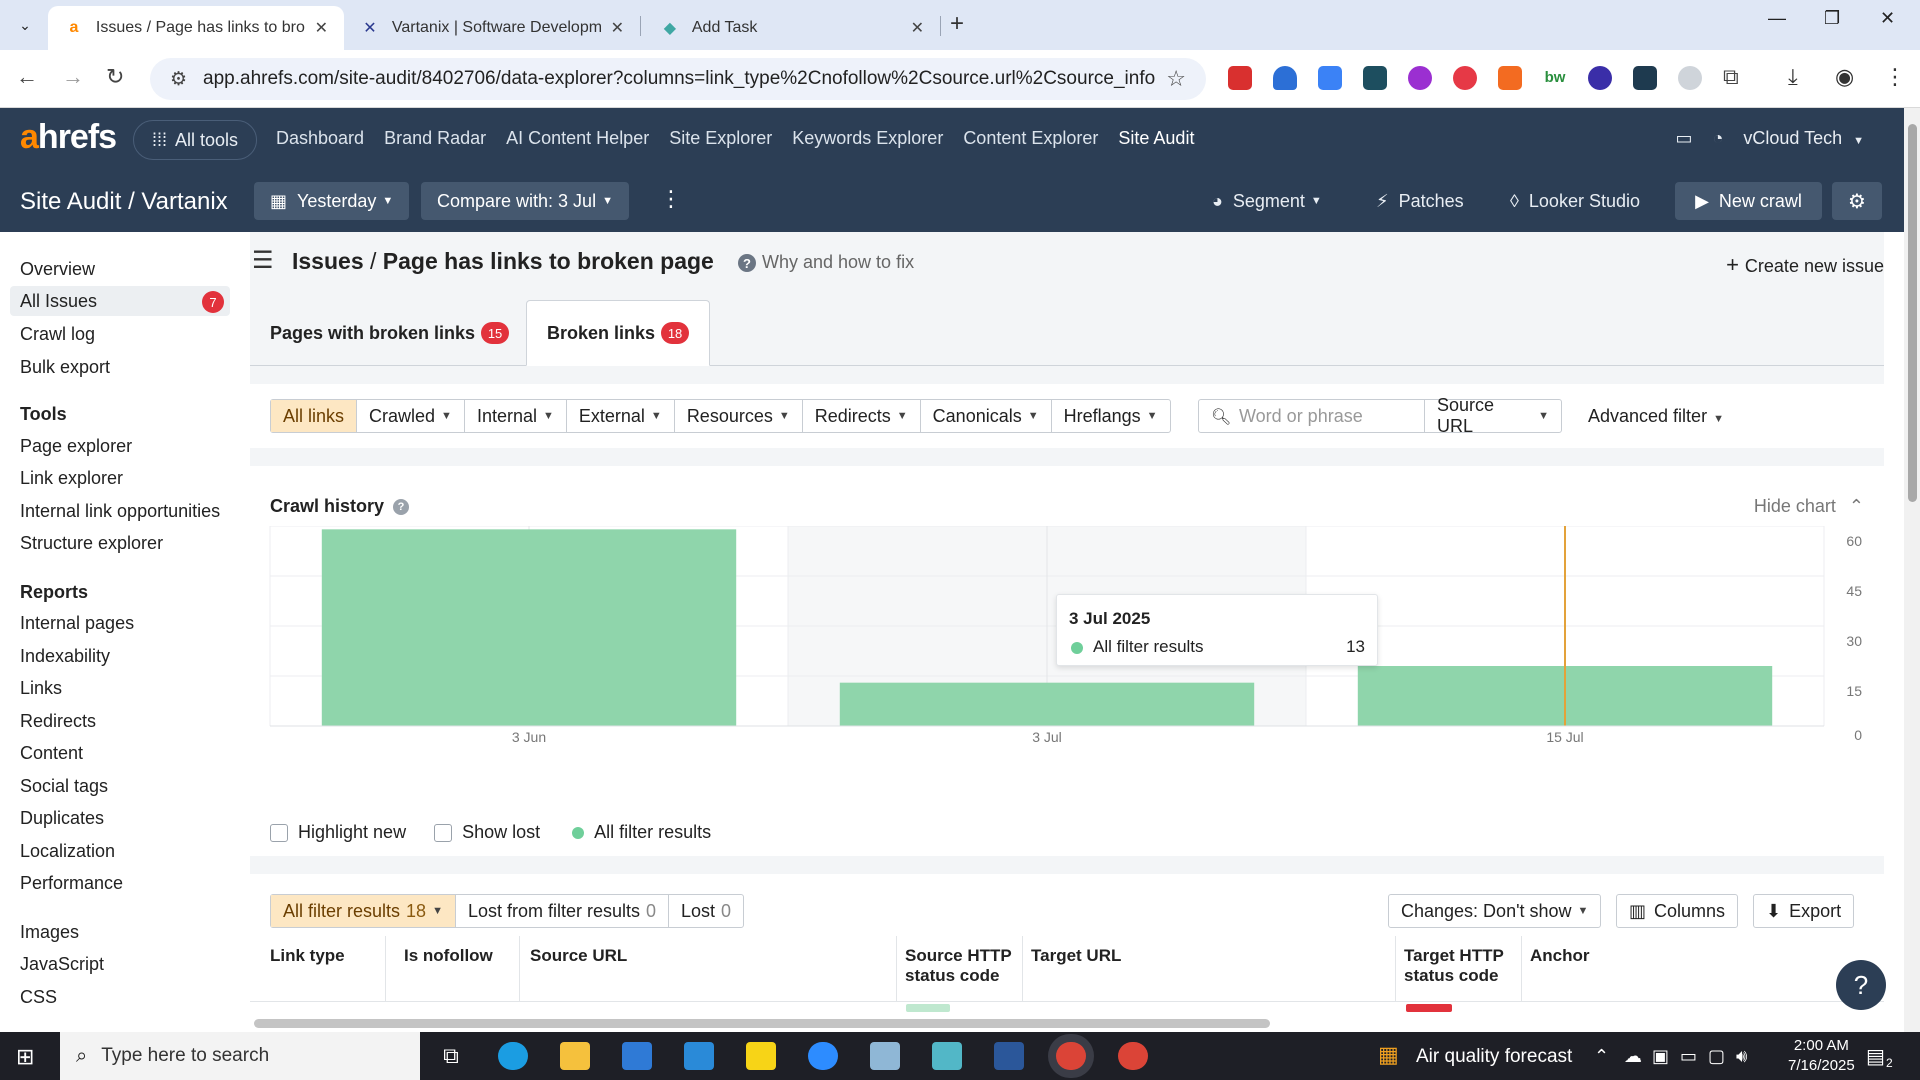 The image size is (1920, 1080). I want to click on col-source-url: Source URL, so click(709, 969).